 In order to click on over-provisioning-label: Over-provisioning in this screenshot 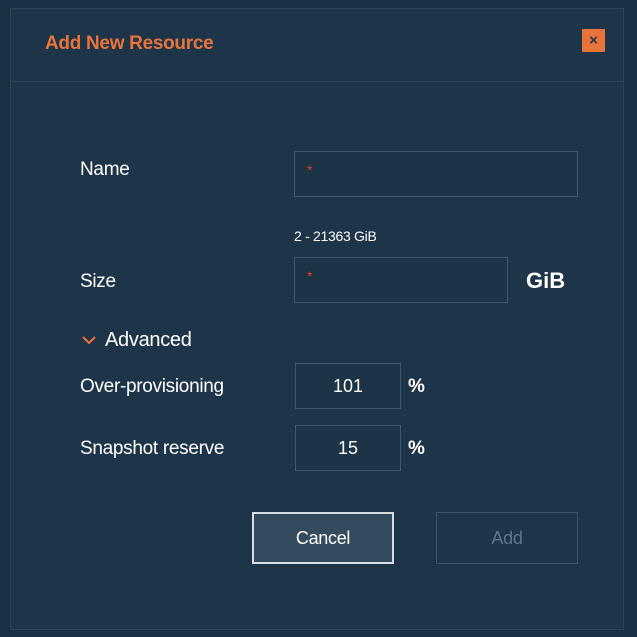, I will do `click(152, 386)`.